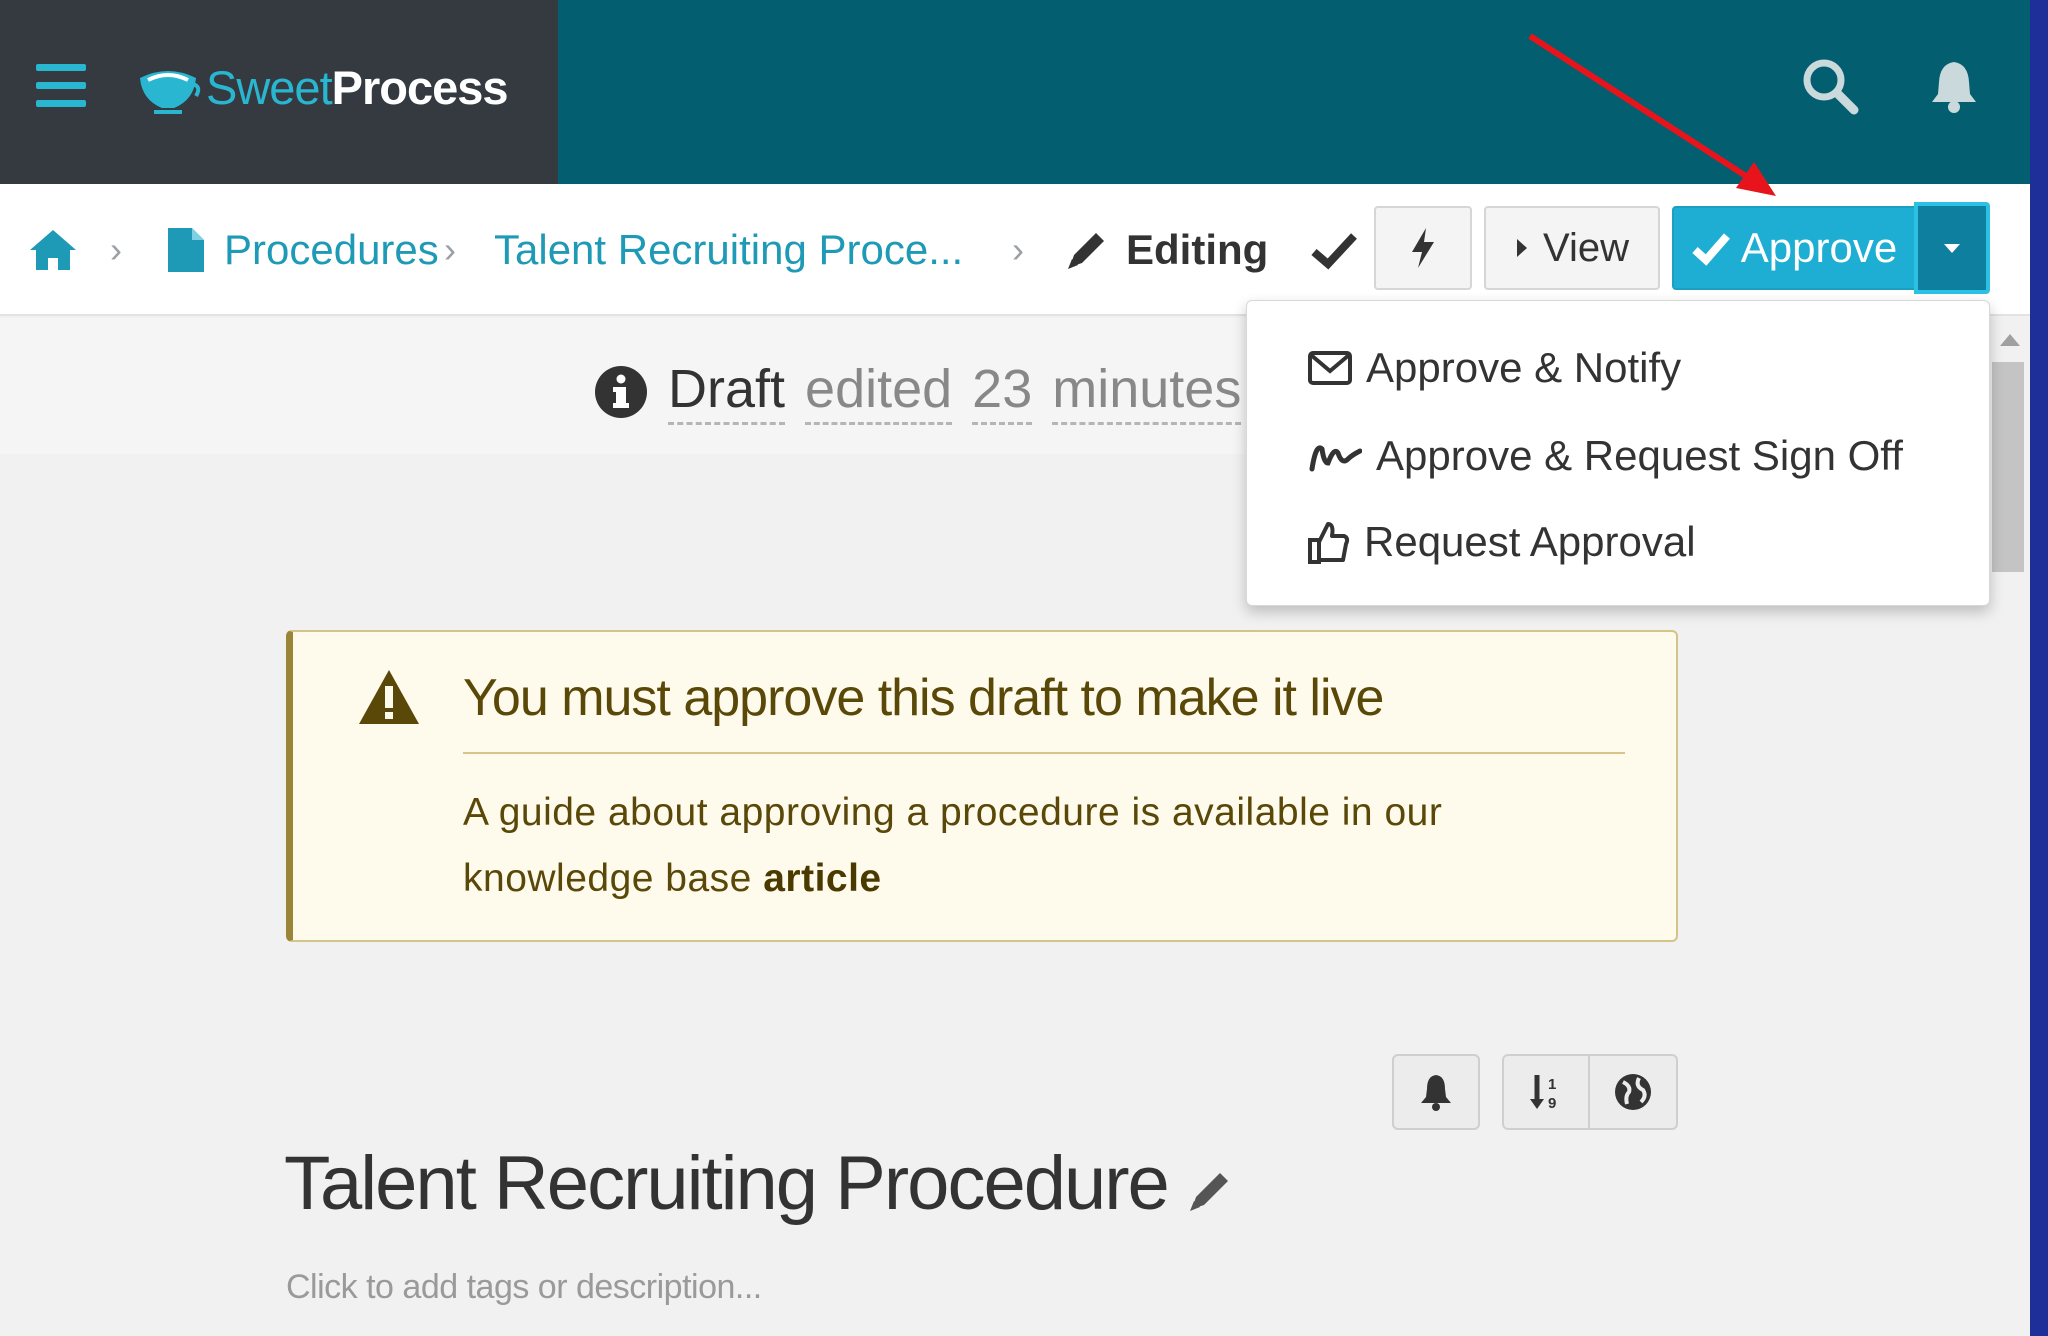 The height and width of the screenshot is (1336, 2048). What do you see at coordinates (1002, 391) in the screenshot?
I see `status-word: 23` at bounding box center [1002, 391].